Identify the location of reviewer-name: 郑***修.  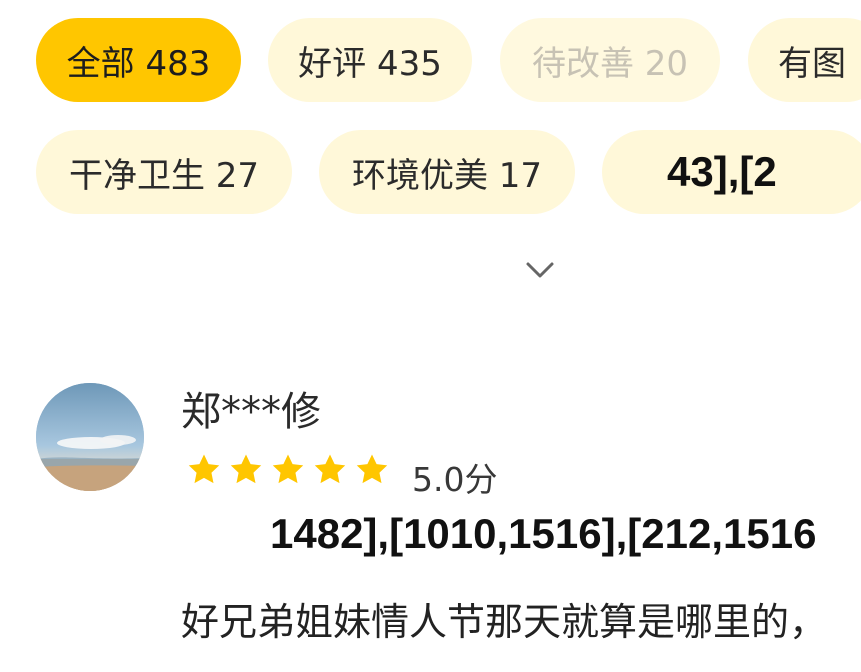
(251, 412).